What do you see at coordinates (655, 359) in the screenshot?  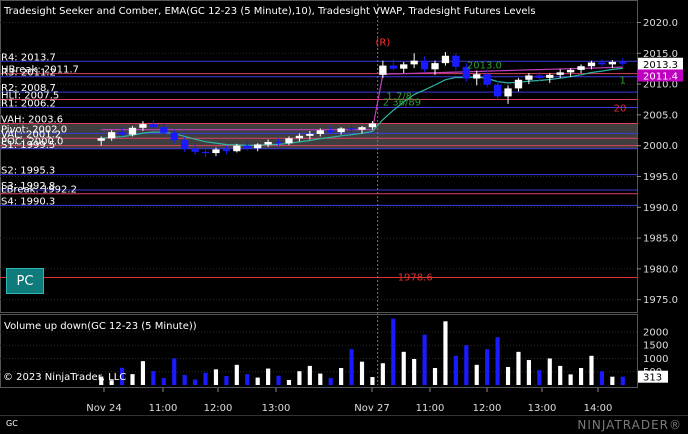 I see `volume-tick-label: 1000` at bounding box center [655, 359].